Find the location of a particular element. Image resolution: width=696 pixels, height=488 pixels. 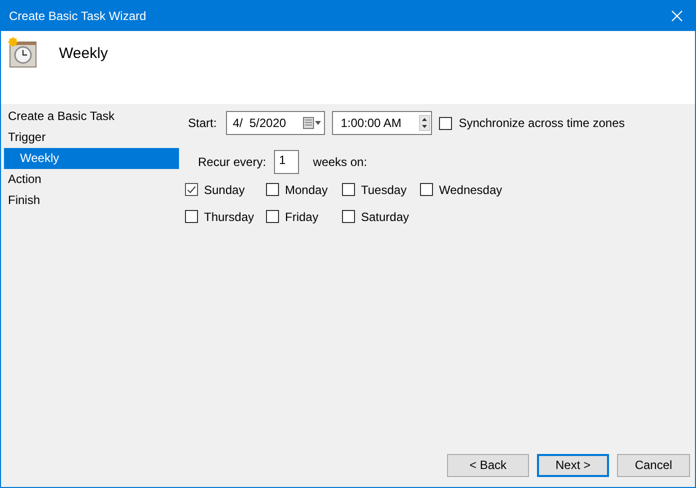

check-icon is located at coordinates (191, 189).